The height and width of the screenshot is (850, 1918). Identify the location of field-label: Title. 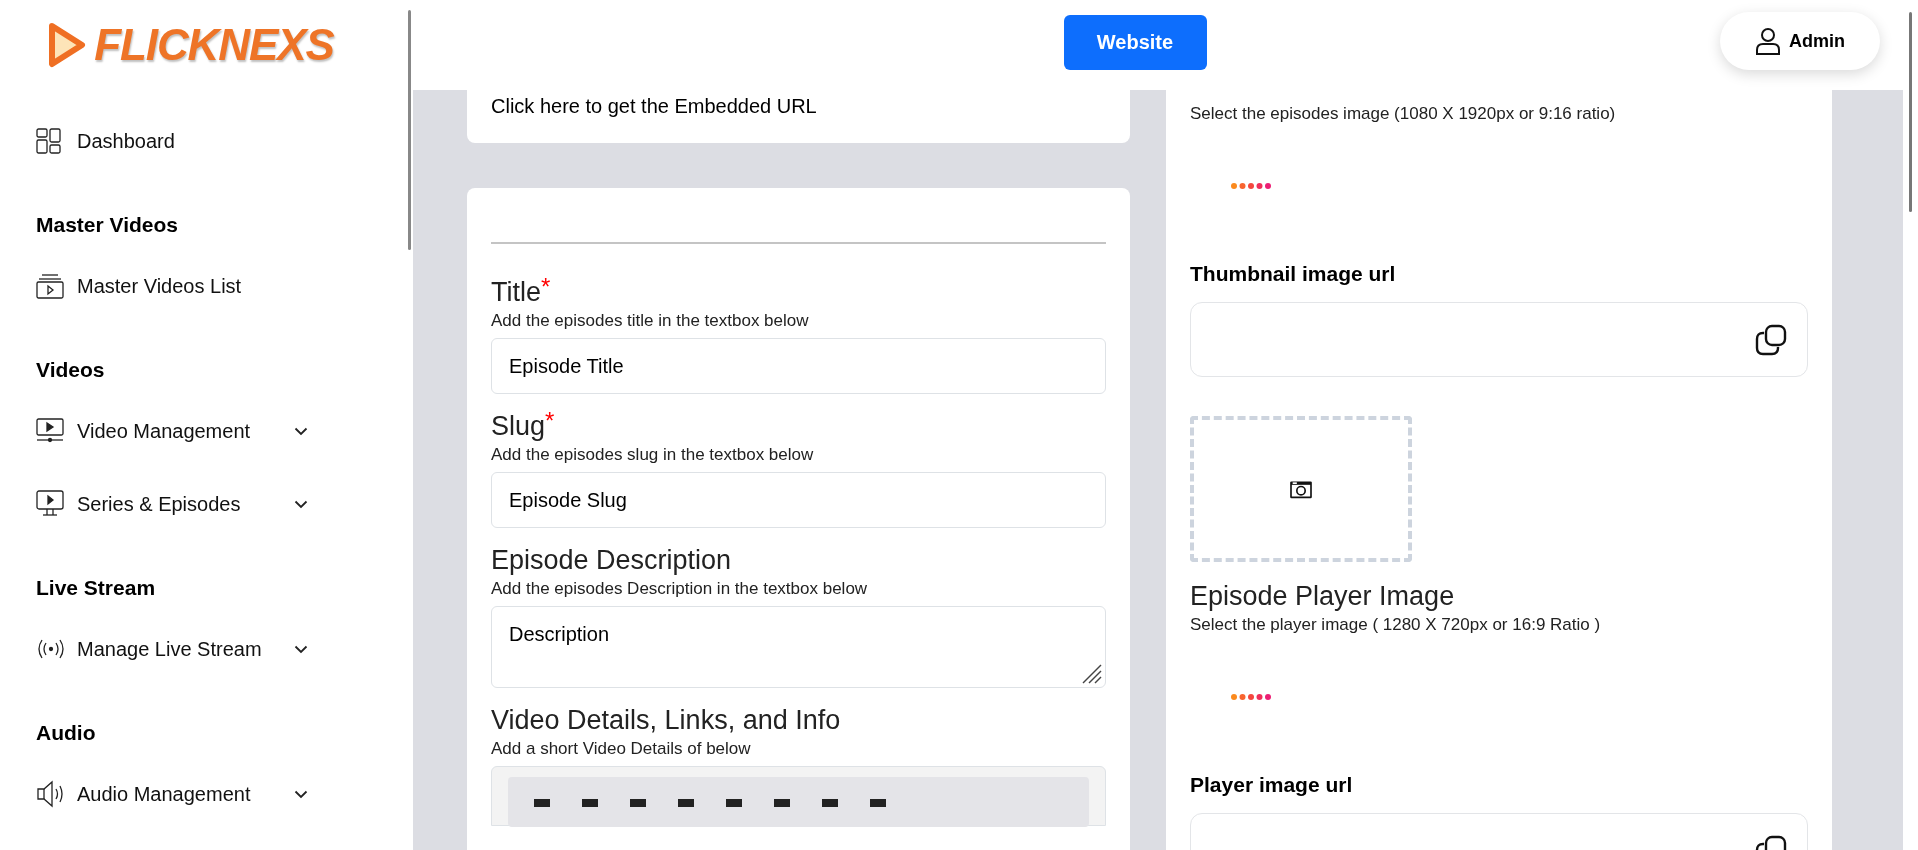
(516, 292).